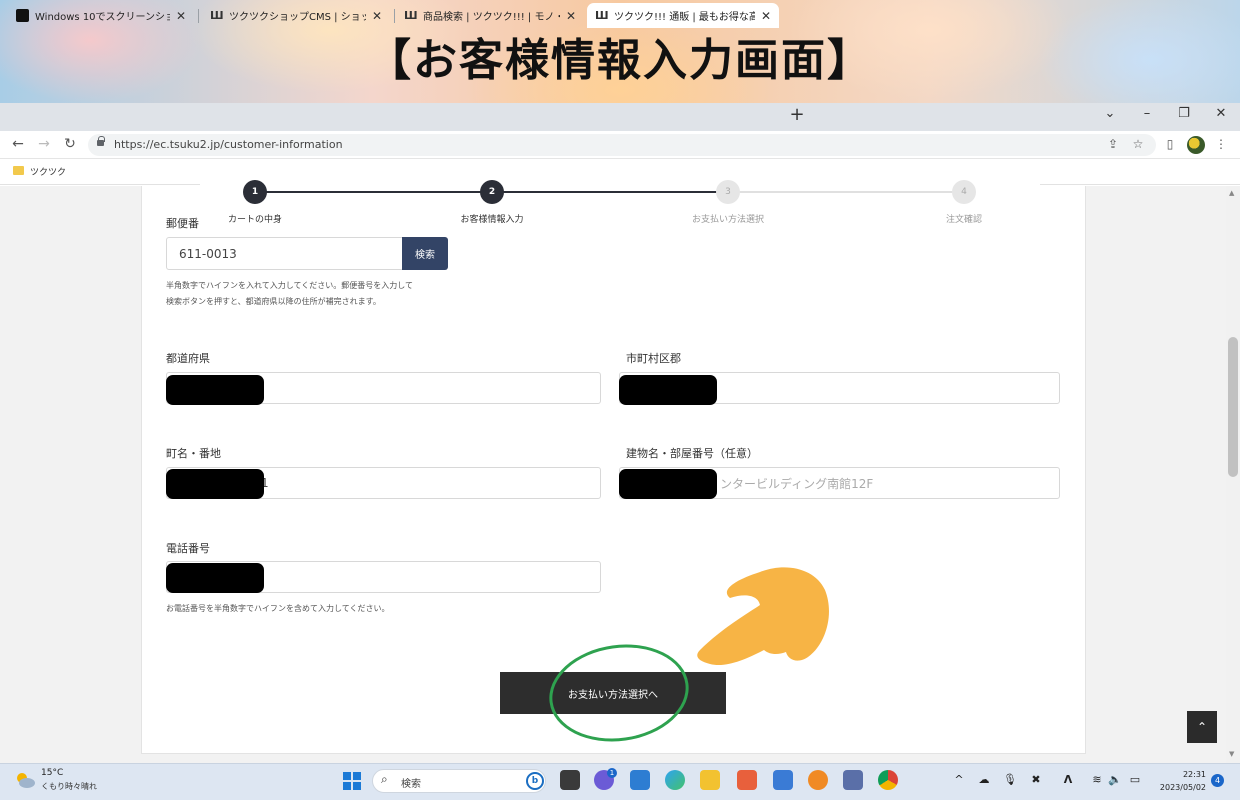 Image resolution: width=1240 pixels, height=800 pixels. I want to click on browser-tab-active: Ш ツクツク!!! 通販 | 最もお得な高ポイン ✕, so click(683, 15).